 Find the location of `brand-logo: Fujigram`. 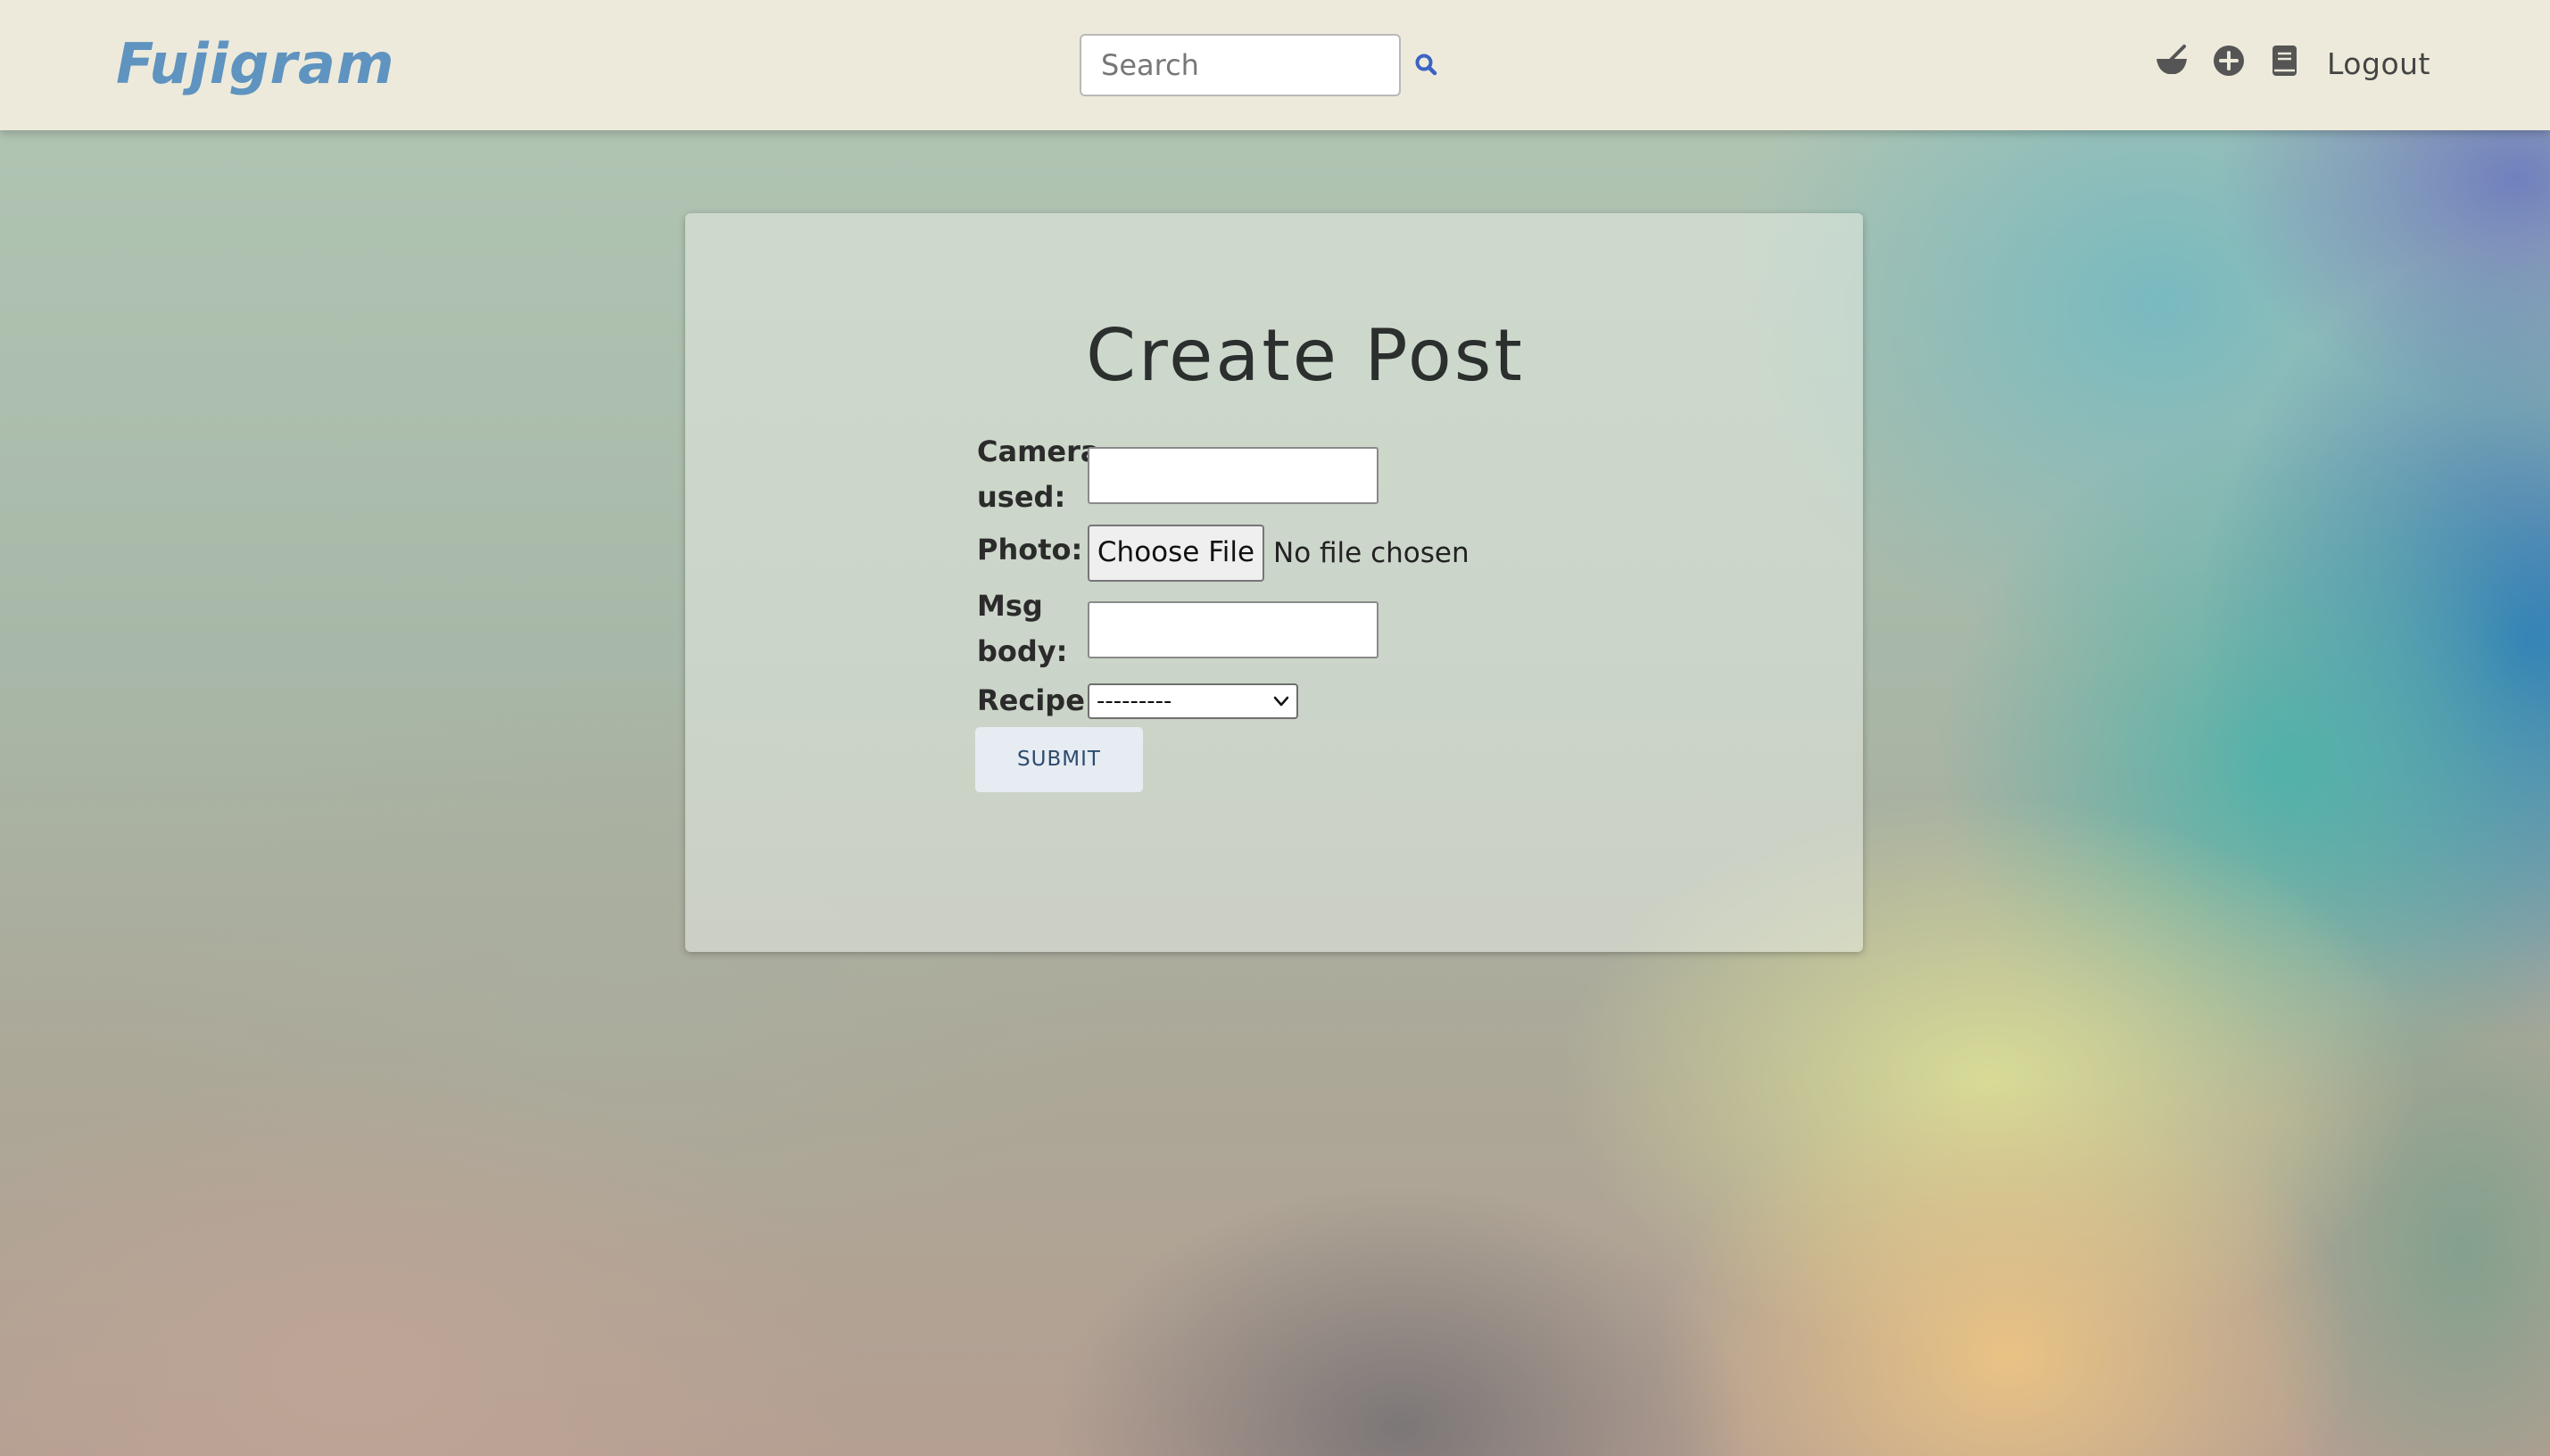

brand-logo: Fujigram is located at coordinates (255, 64).